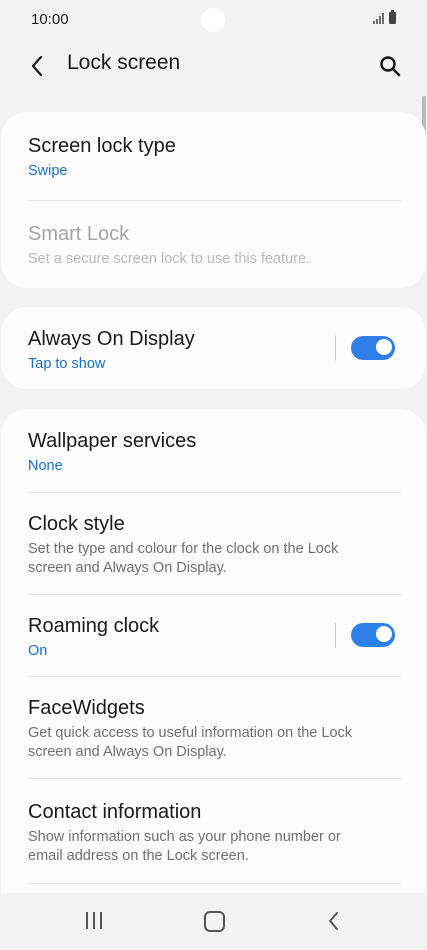  I want to click on roaming-clock-toggle, so click(373, 635).